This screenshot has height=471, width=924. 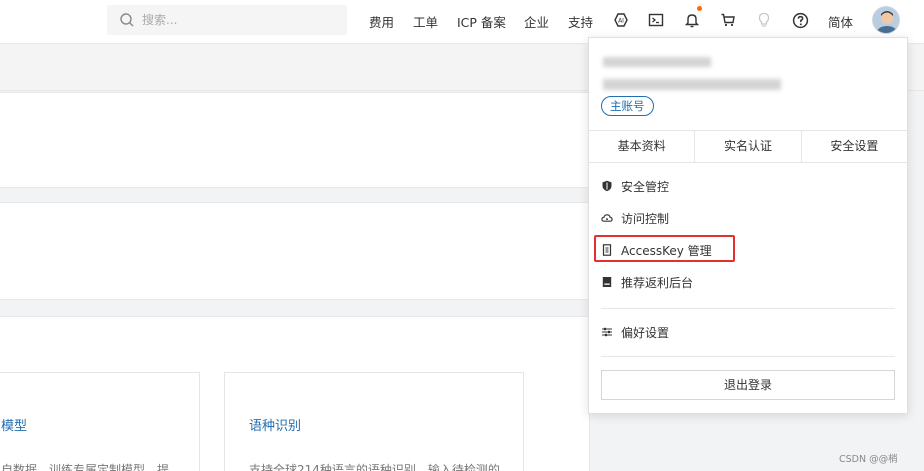 What do you see at coordinates (645, 186) in the screenshot?
I see `menu-item-label: 安全管控` at bounding box center [645, 186].